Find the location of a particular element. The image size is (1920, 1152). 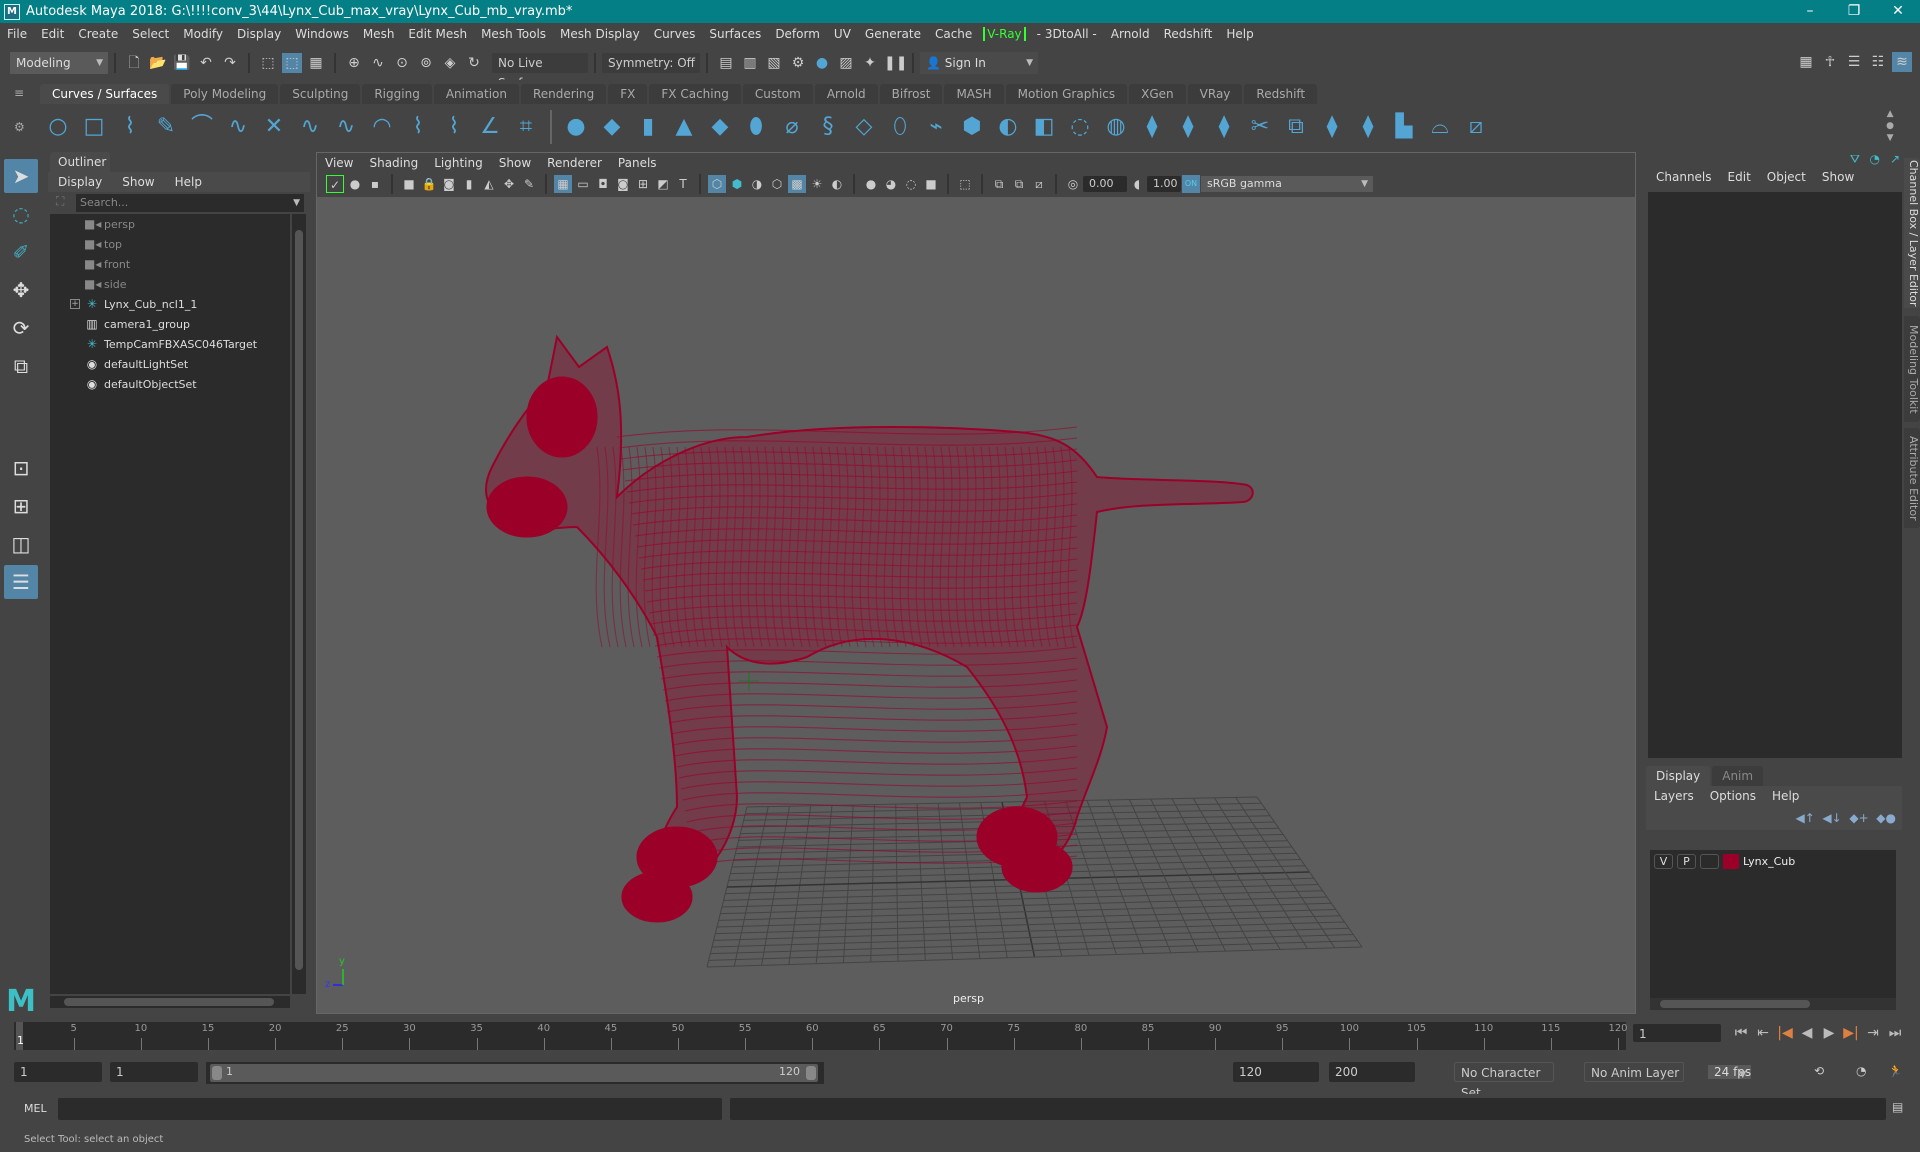

move-layer-up-icon: ◀↑ is located at coordinates (1804, 818).